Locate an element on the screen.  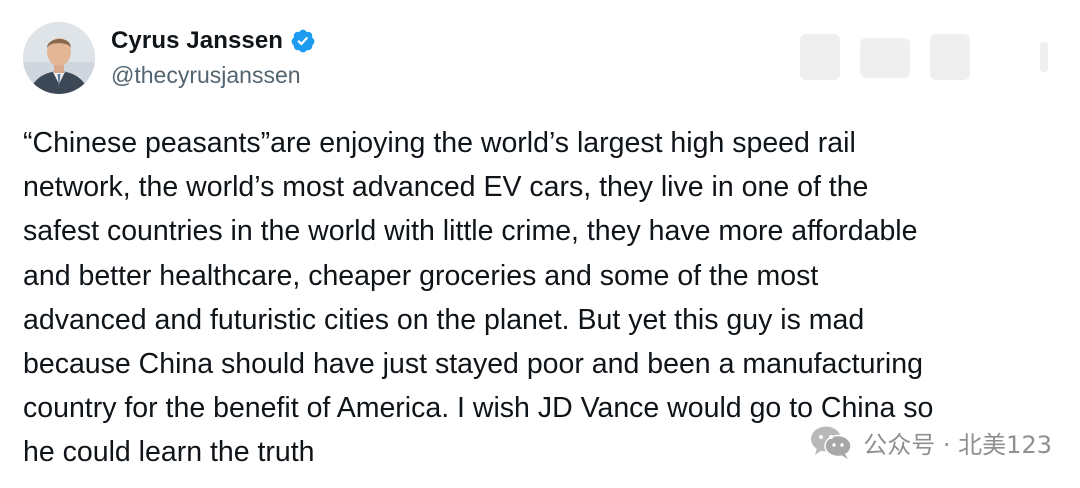
author-name-row: Cyrus Janssen is located at coordinates (213, 41).